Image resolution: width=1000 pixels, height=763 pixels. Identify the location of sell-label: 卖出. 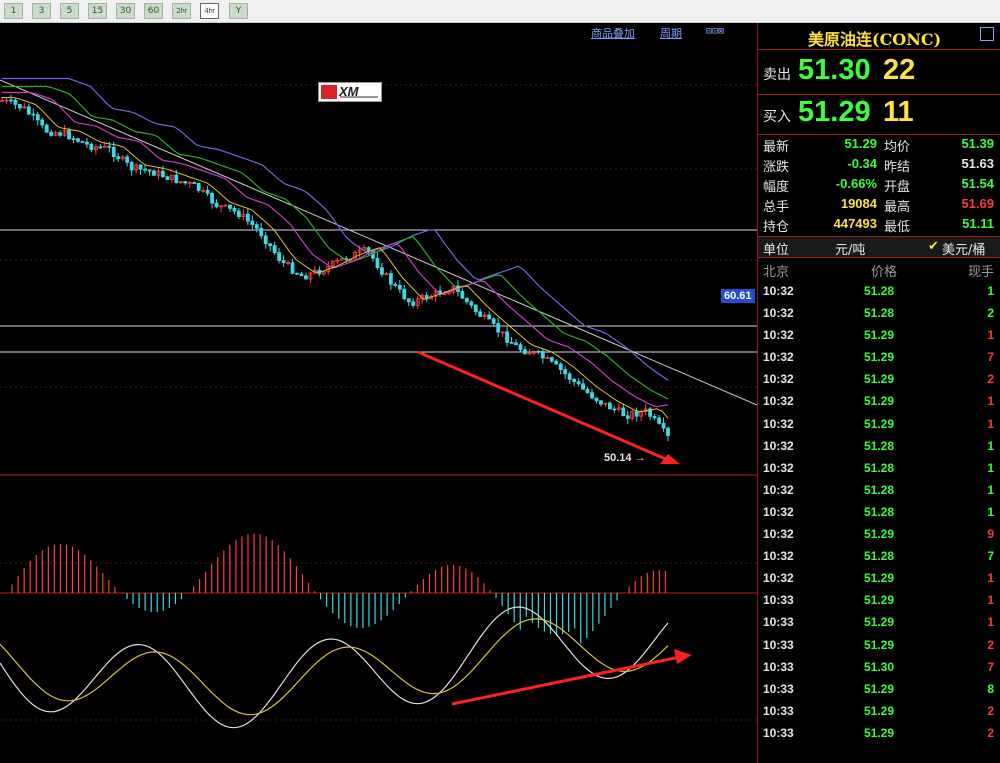
(777, 75).